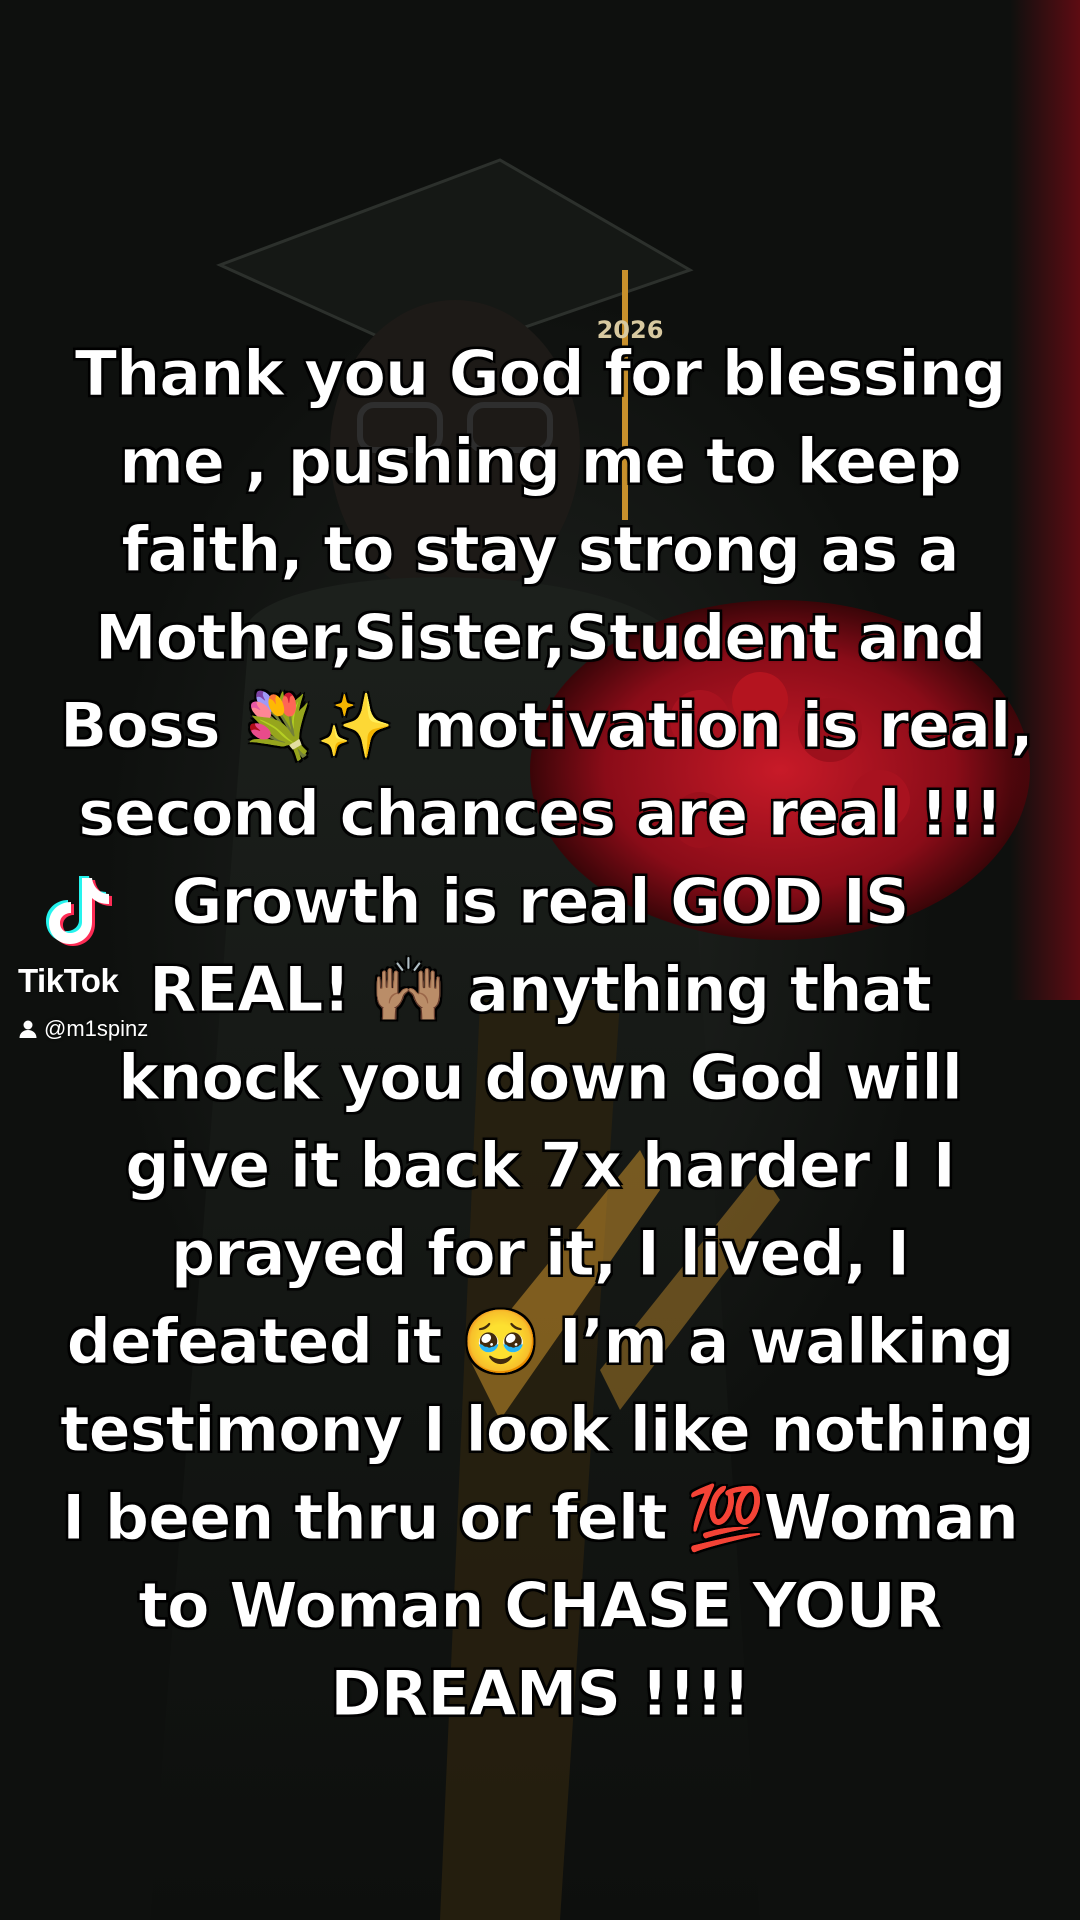  I want to click on caption-line: give it back 7x harder I I, so click(541, 1166).